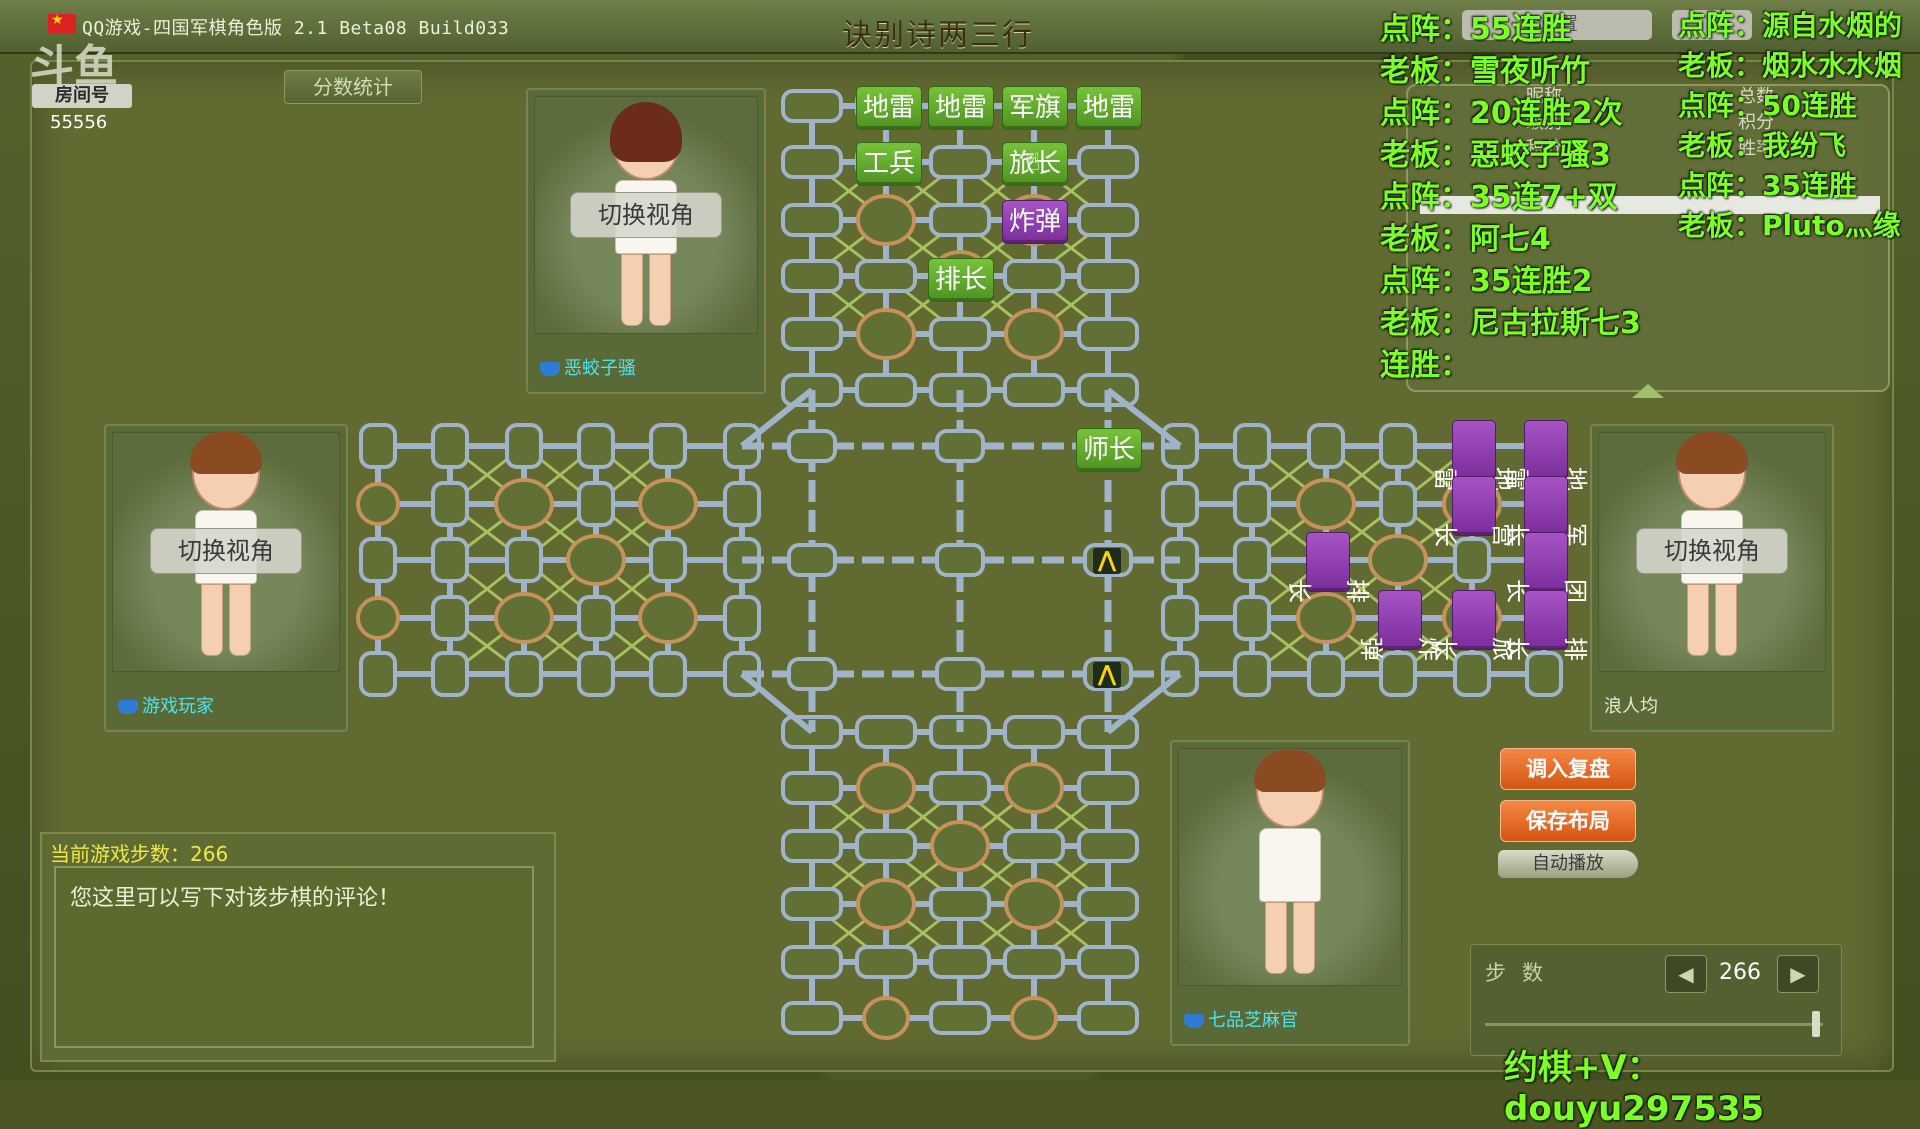 This screenshot has height=1129, width=1920. What do you see at coordinates (889, 164) in the screenshot?
I see `piece-top-engineer: 工兵` at bounding box center [889, 164].